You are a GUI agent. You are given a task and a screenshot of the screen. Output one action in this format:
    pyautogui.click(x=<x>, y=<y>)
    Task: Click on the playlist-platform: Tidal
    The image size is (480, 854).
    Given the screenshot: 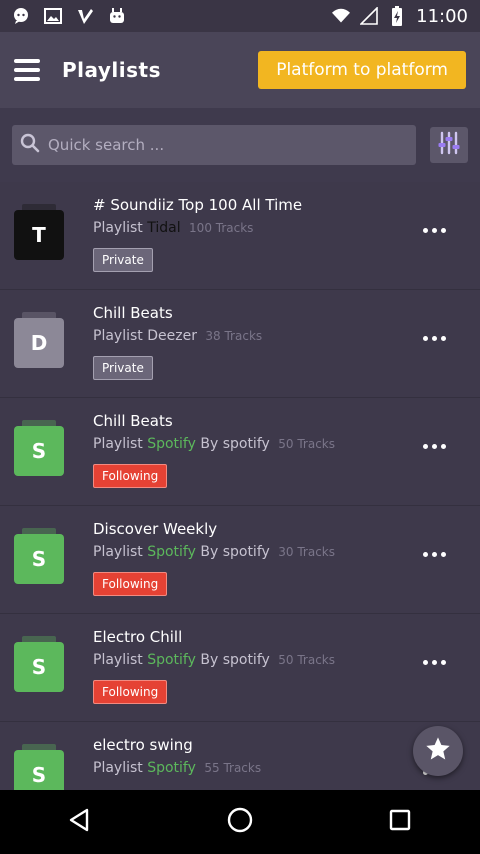 What is the action you would take?
    pyautogui.click(x=164, y=228)
    